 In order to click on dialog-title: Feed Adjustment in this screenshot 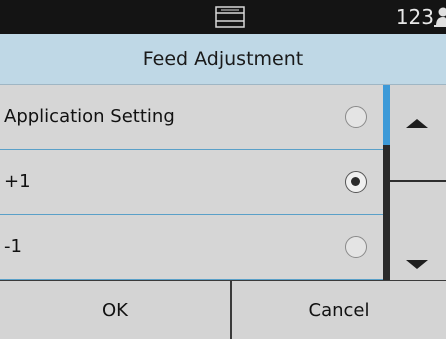, I will do `click(223, 59)`.